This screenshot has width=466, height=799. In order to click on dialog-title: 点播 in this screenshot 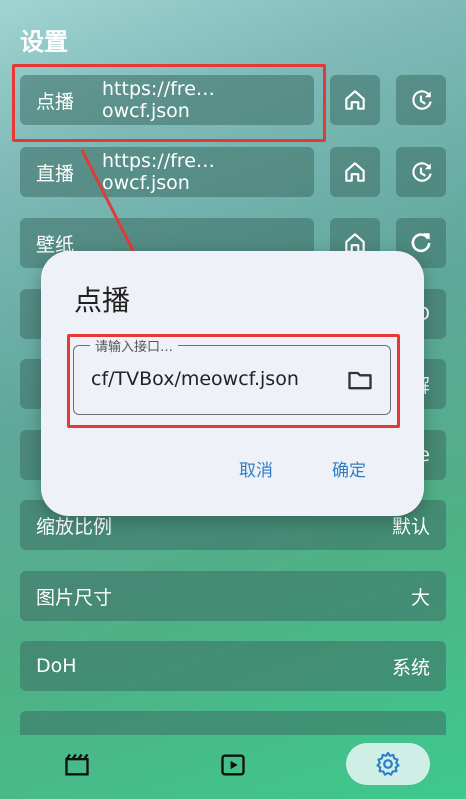, I will do `click(102, 300)`.